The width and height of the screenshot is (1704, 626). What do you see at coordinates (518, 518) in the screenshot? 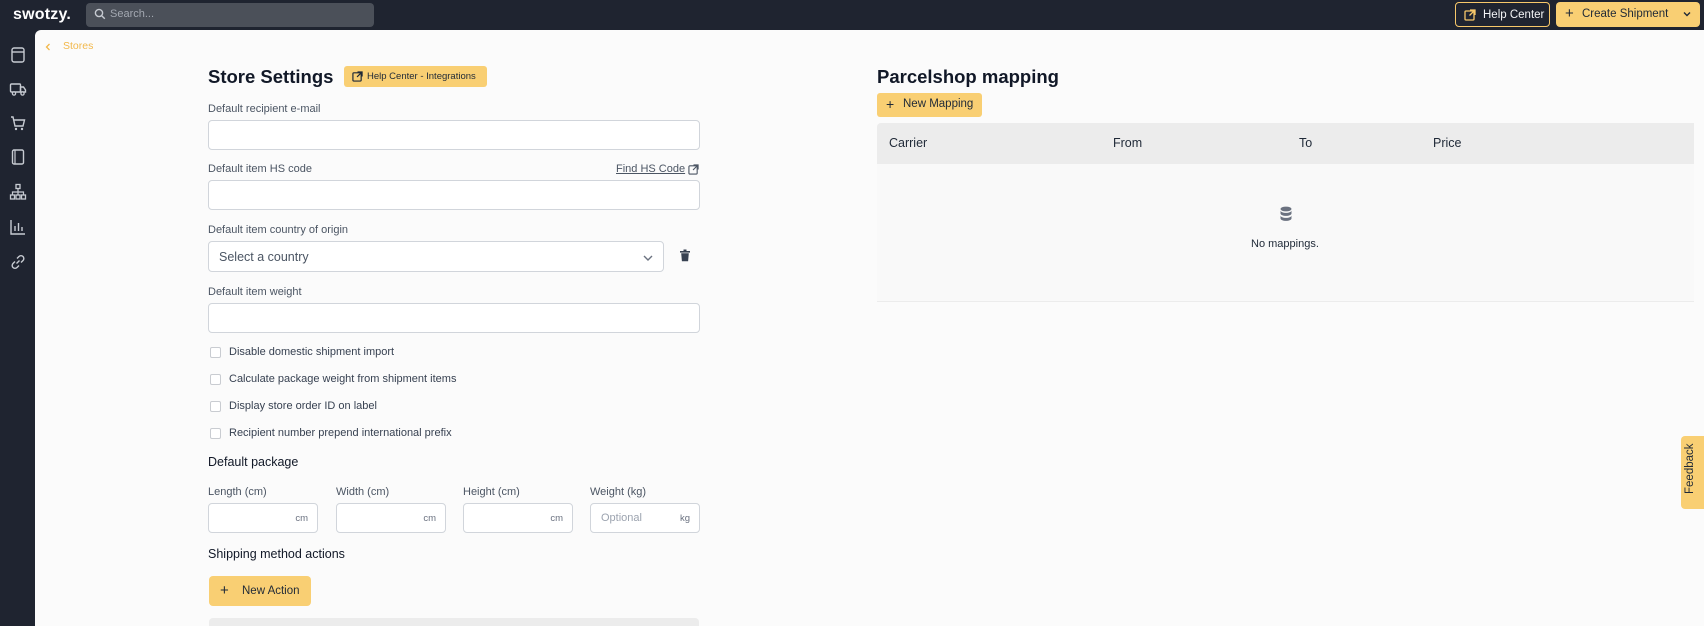
I see `height-input: cm` at bounding box center [518, 518].